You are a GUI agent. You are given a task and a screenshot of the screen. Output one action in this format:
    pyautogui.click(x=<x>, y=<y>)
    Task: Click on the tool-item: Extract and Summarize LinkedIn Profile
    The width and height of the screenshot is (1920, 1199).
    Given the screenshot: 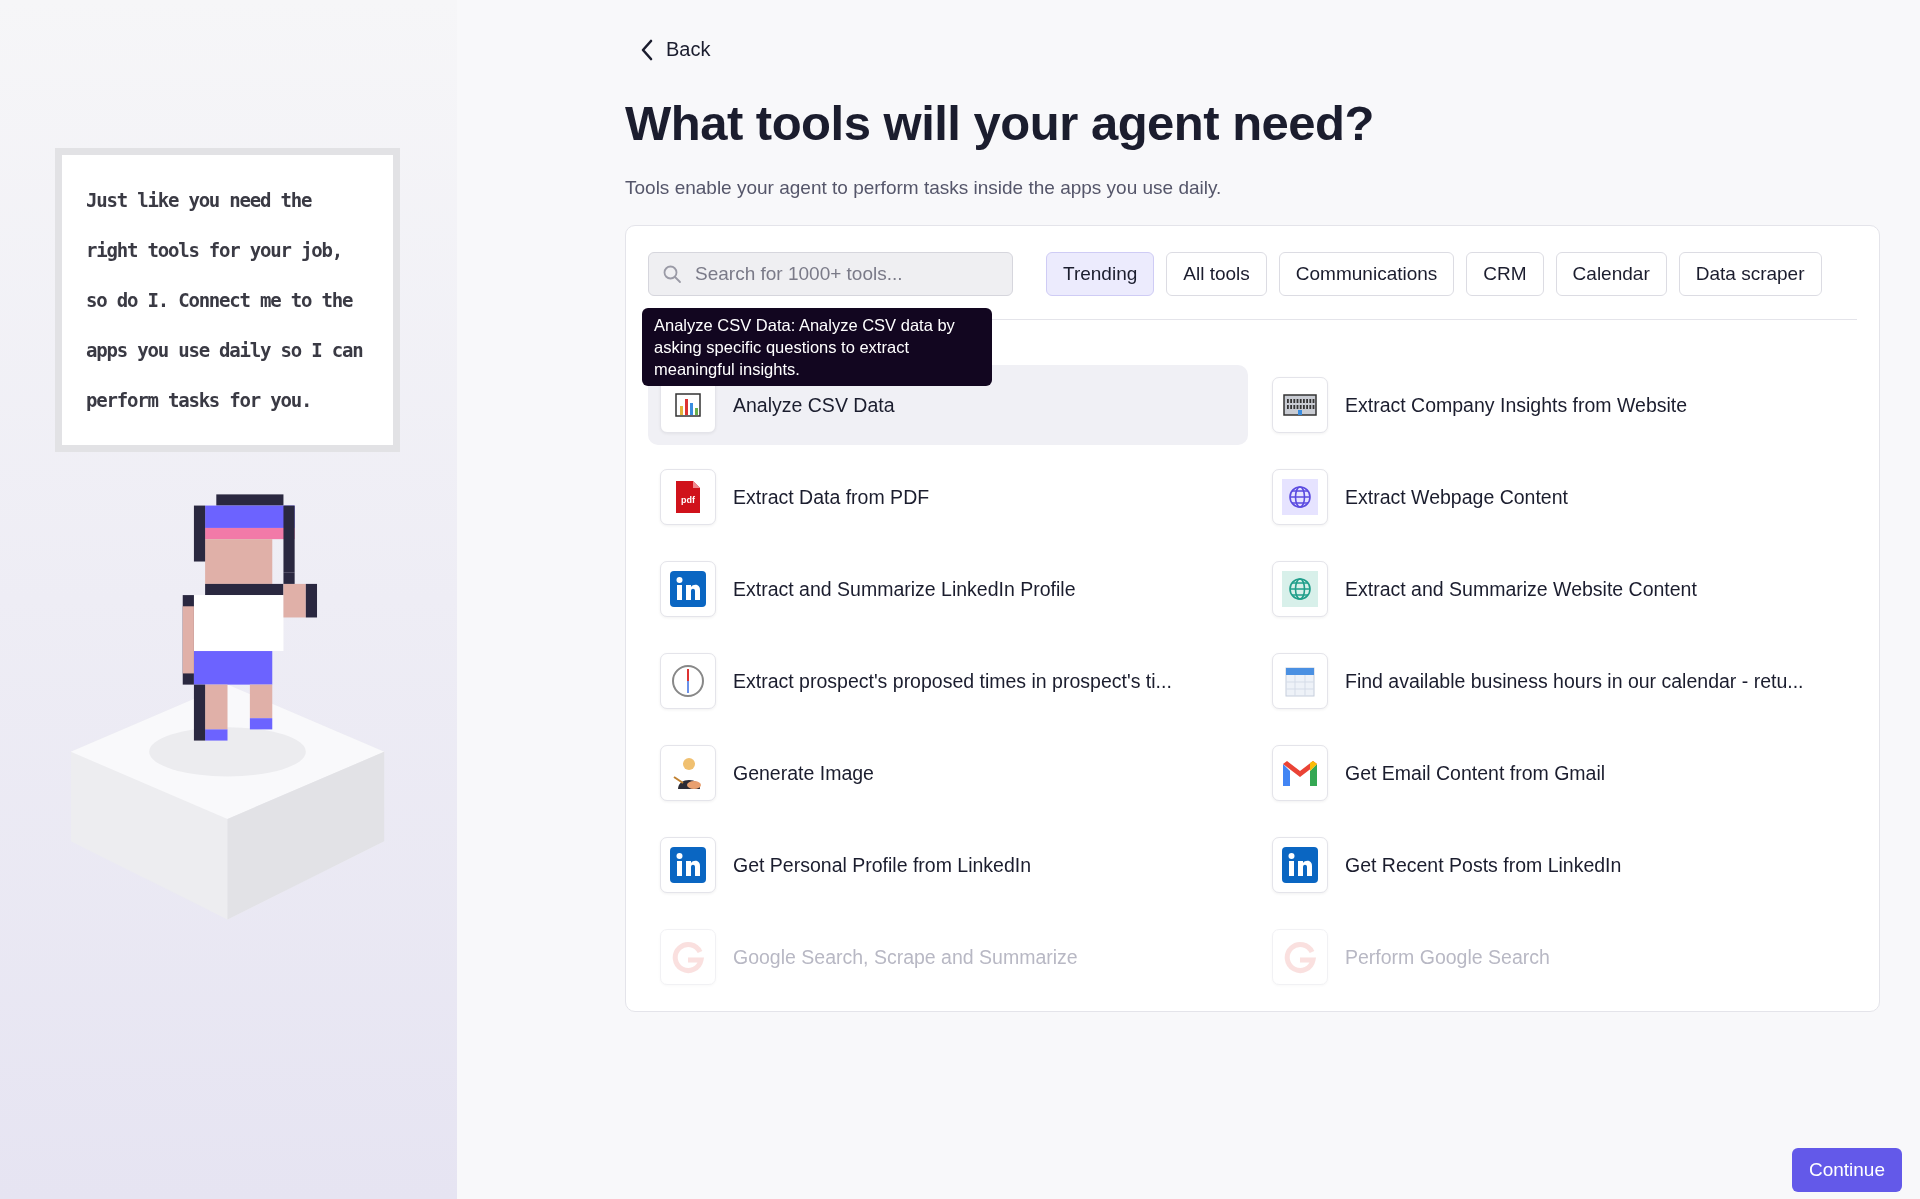 What is the action you would take?
    pyautogui.click(x=948, y=589)
    